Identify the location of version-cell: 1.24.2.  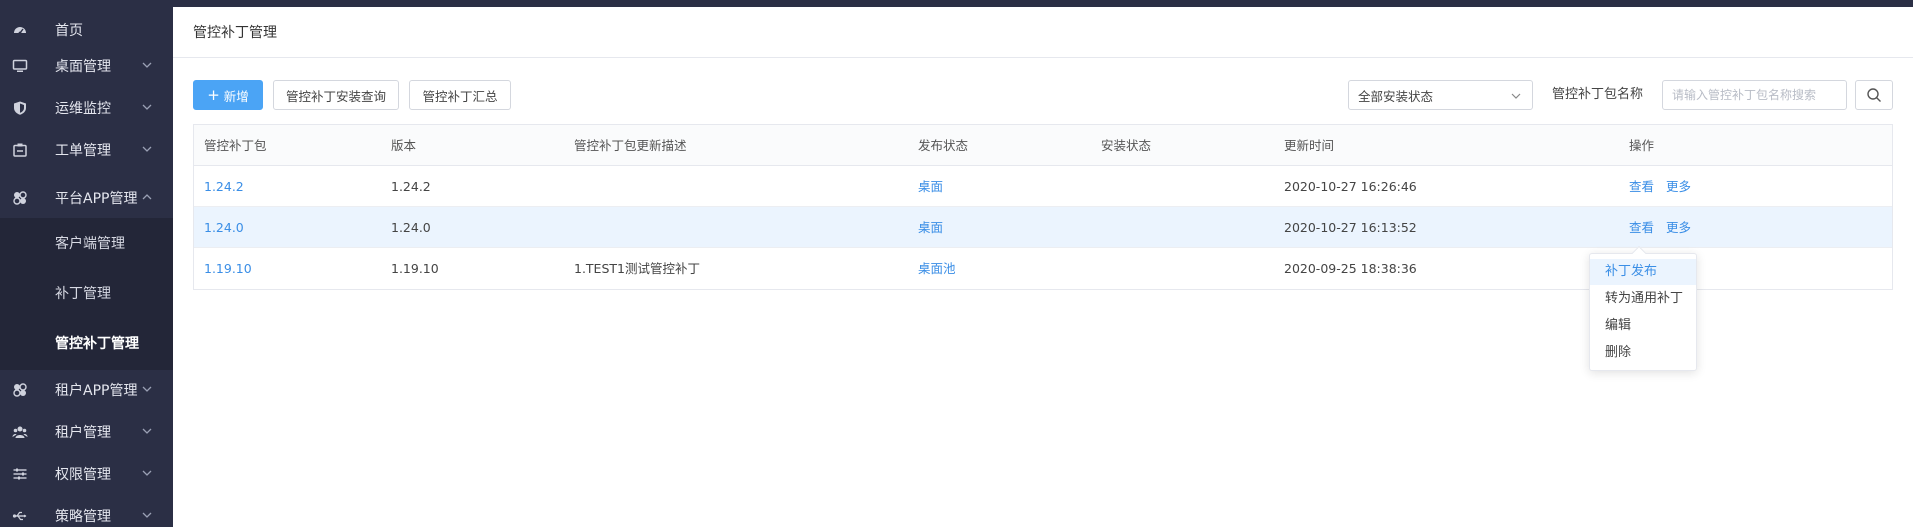
(411, 186).